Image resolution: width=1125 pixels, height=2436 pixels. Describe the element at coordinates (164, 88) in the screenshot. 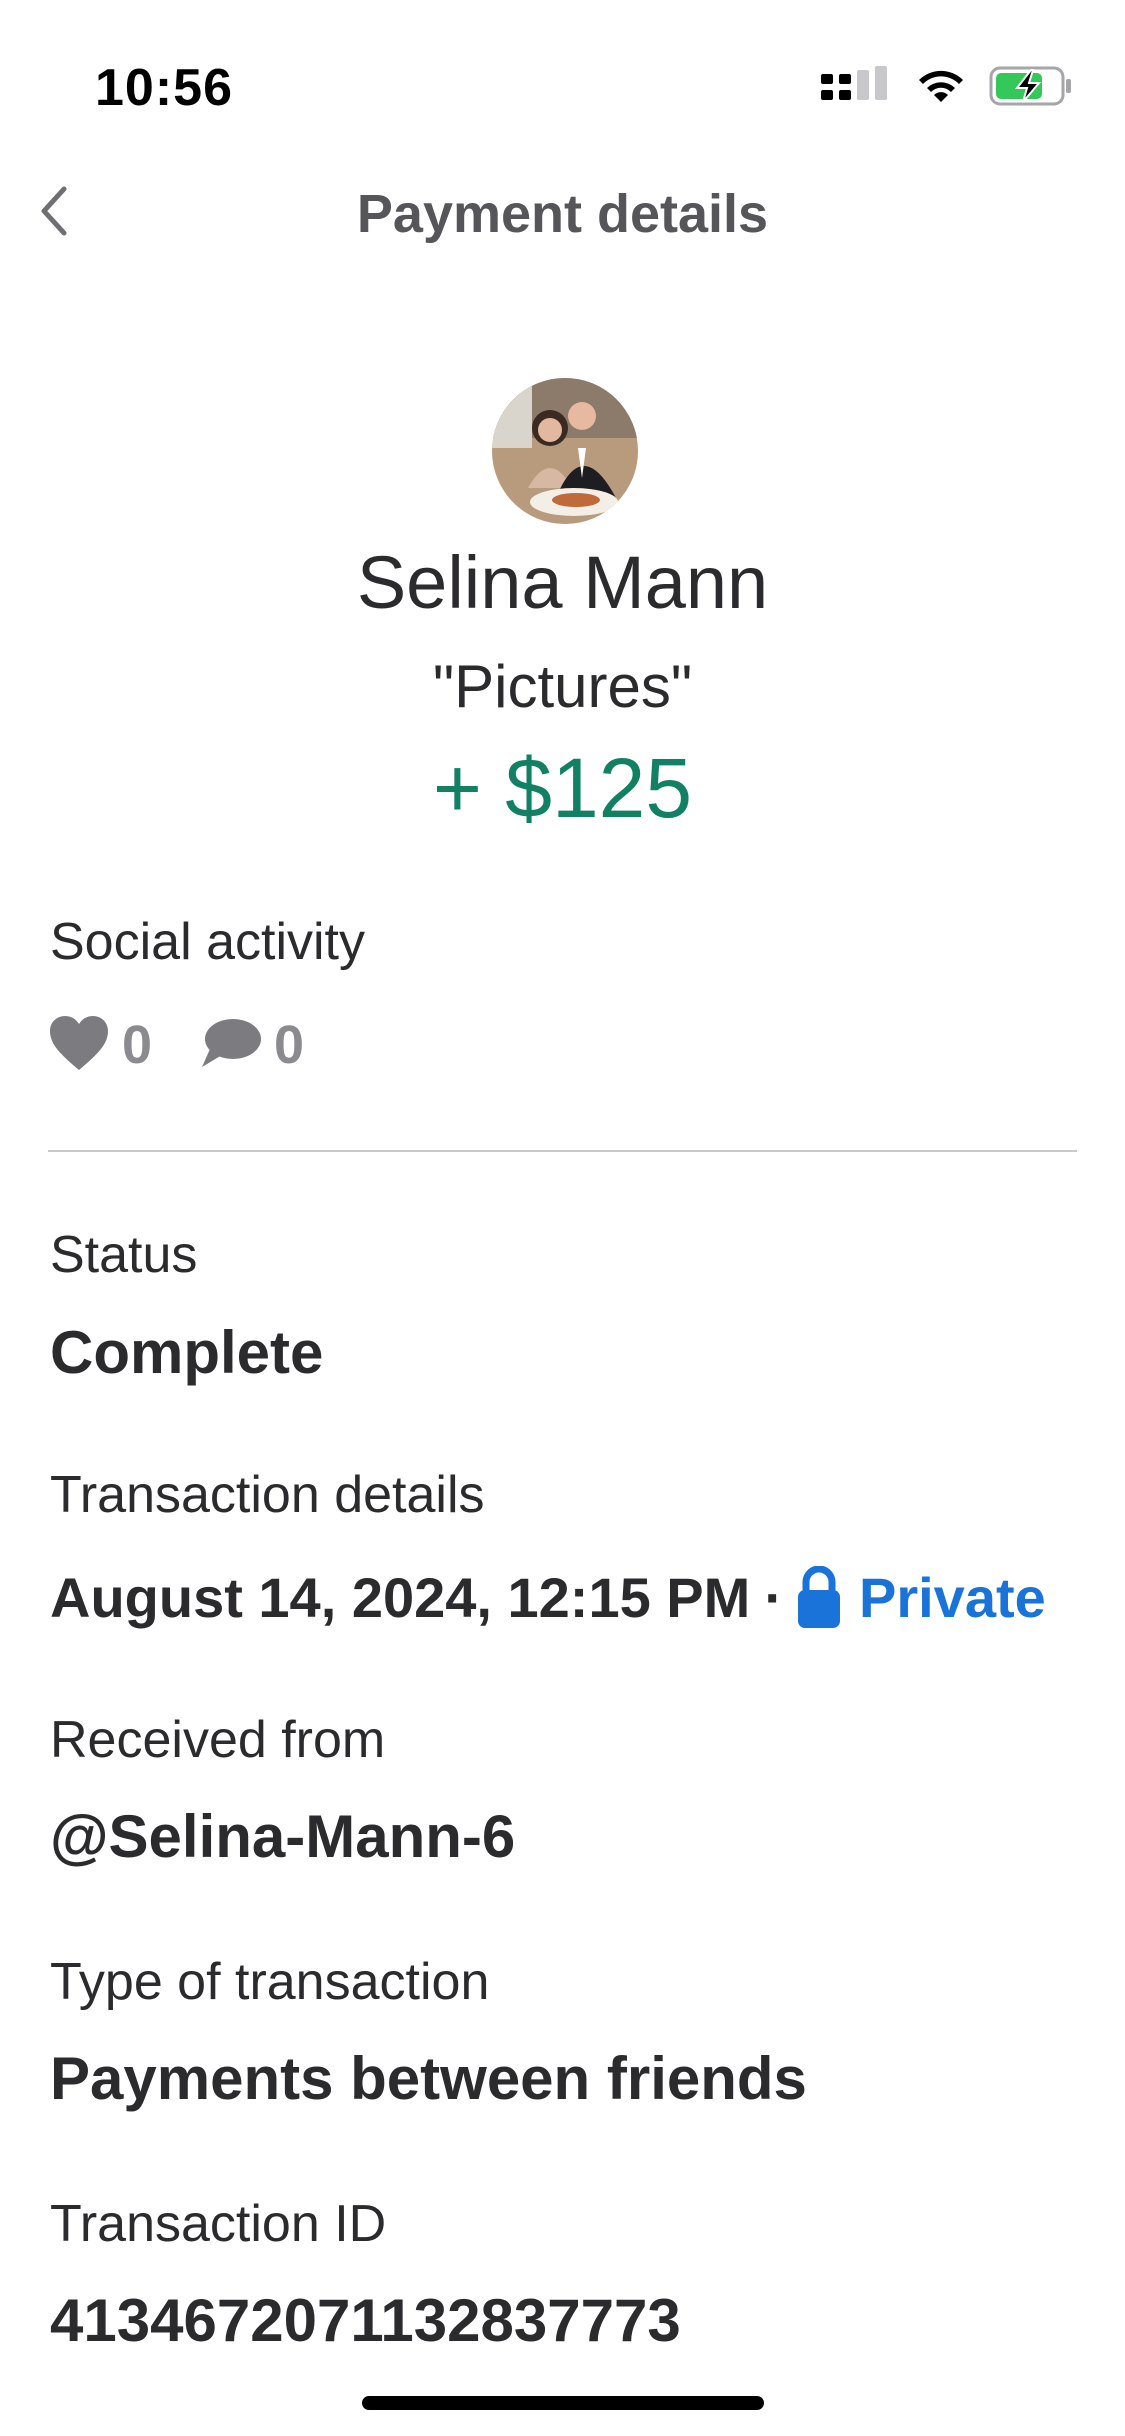

I see `status-bar-time: 10:56` at that location.